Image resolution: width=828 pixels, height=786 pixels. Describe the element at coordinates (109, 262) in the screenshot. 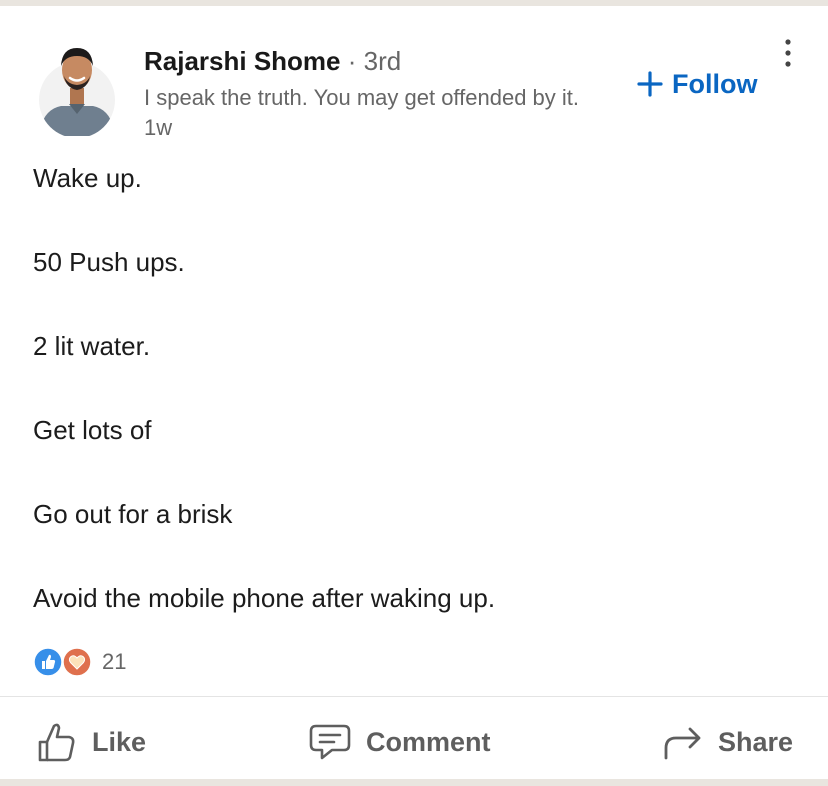

I see `post-body-line: 50 Push ups.` at that location.